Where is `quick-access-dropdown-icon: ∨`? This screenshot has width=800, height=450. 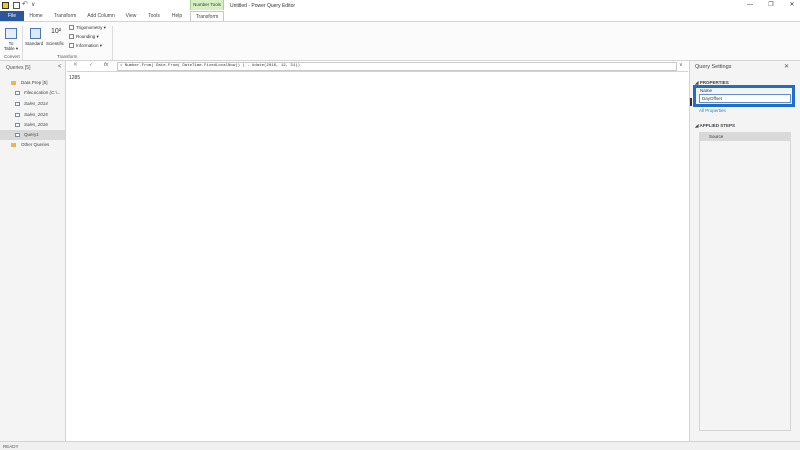
quick-access-dropdown-icon: ∨ is located at coordinates (34, 5).